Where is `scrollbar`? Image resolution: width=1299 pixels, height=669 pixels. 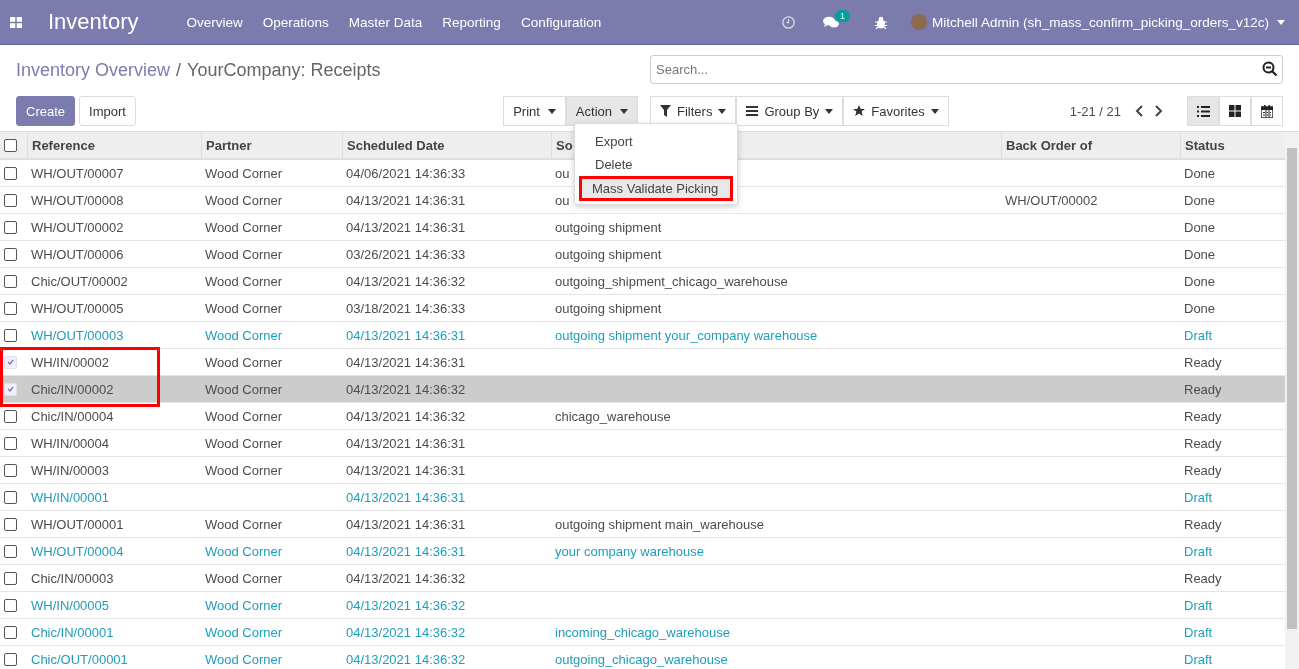 scrollbar is located at coordinates (1292, 400).